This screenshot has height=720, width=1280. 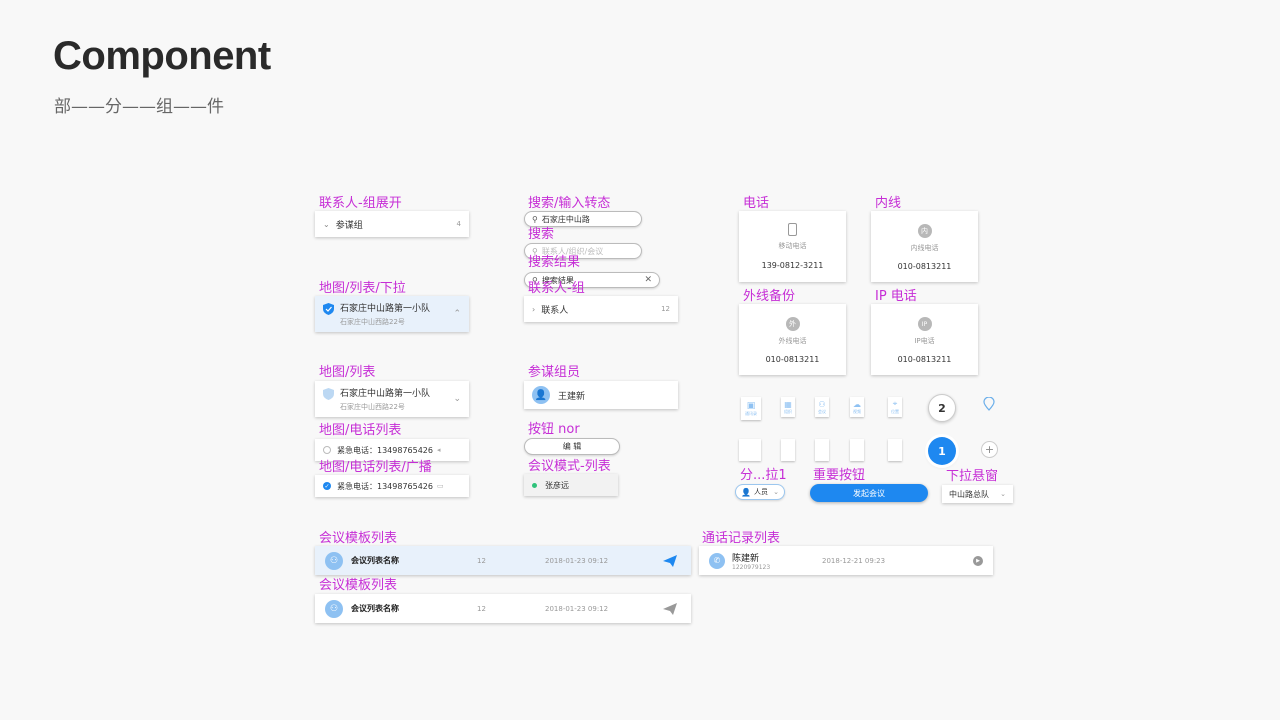 I want to click on meeting-tile: ⚇ 会议, so click(x=822, y=407).